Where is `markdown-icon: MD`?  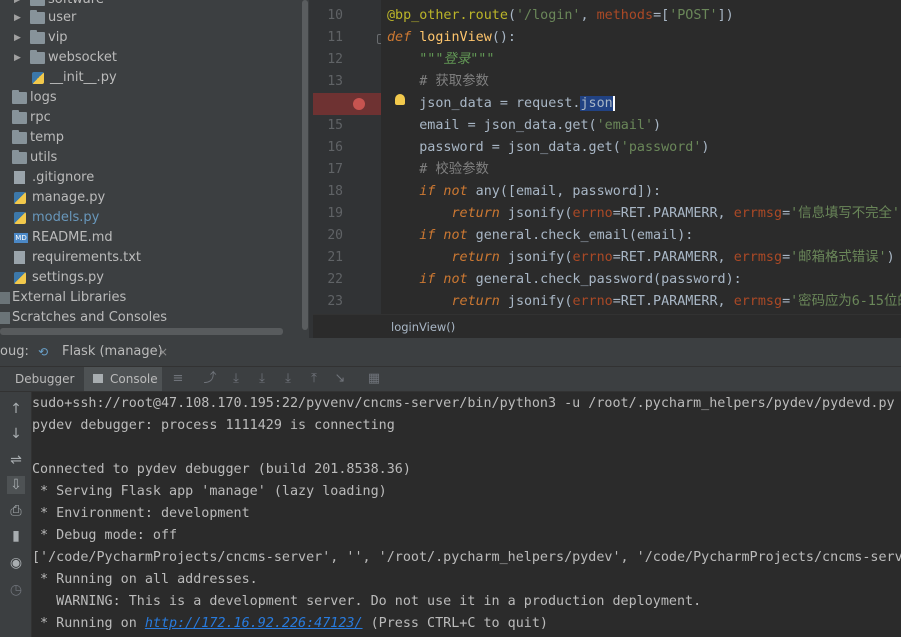
markdown-icon: MD is located at coordinates (21, 238).